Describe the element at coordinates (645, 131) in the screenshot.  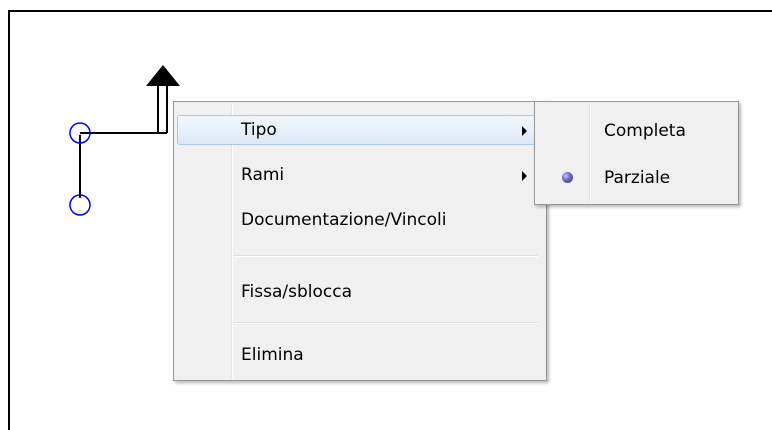
I see `submenu-item-label: Completa` at that location.